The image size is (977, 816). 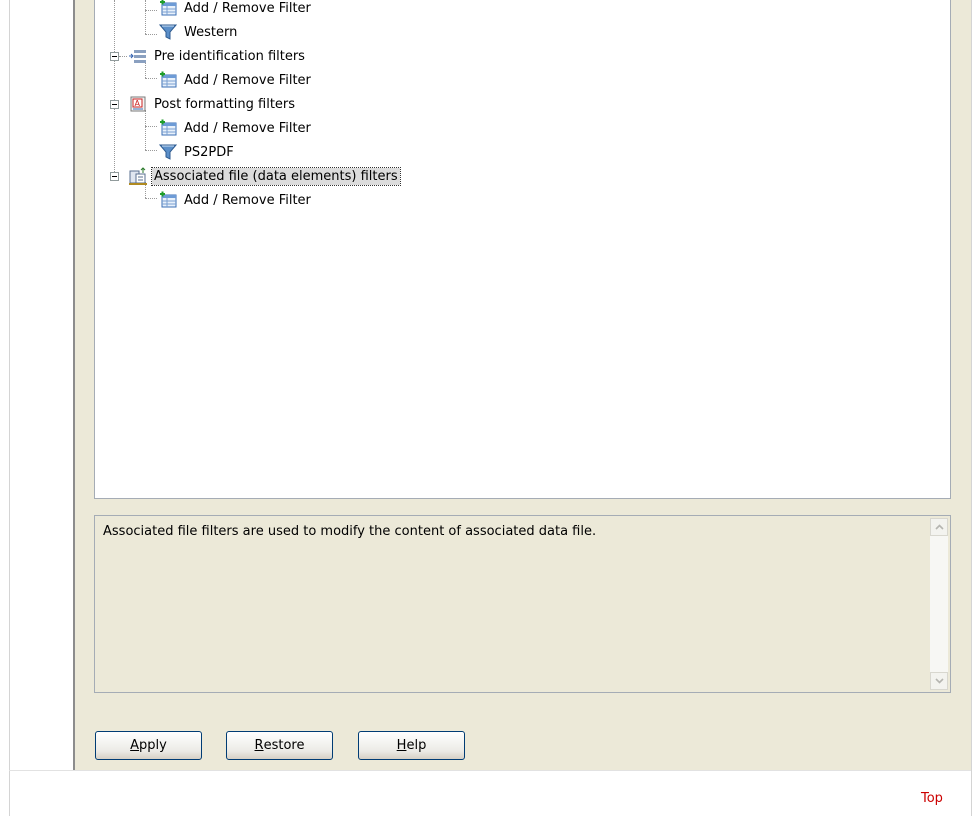 I want to click on apply-button-mnemonic: A, so click(x=135, y=745).